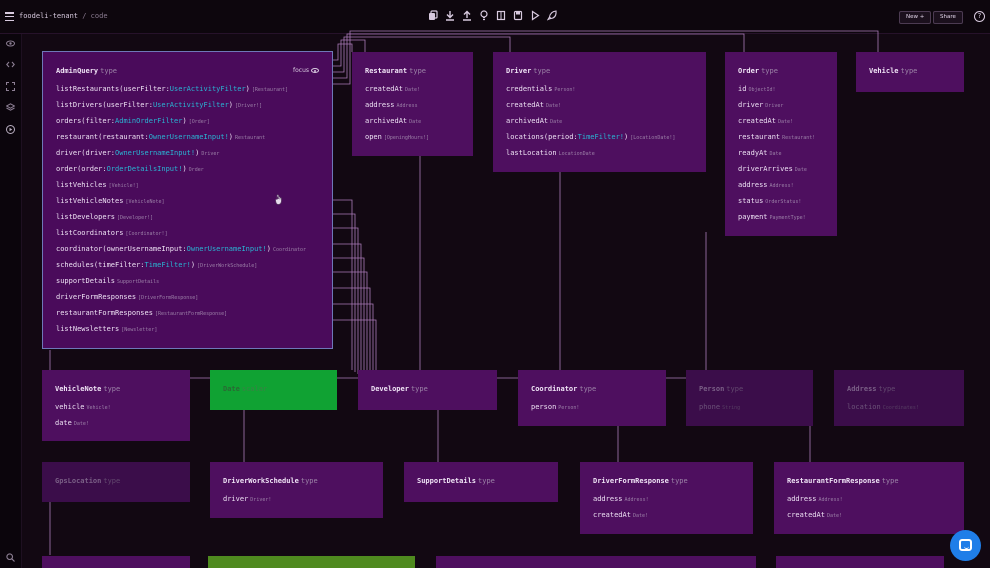 Image resolution: width=990 pixels, height=568 pixels. Describe the element at coordinates (782, 186) in the screenshot. I see `field-type: Address!` at that location.